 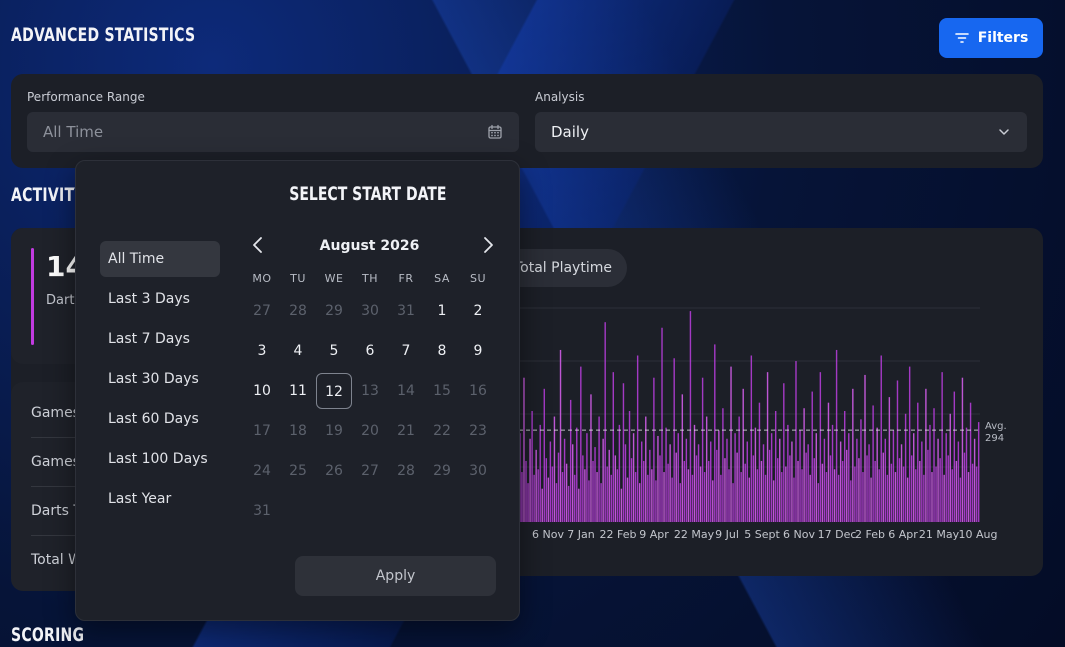 What do you see at coordinates (978, 534) in the screenshot?
I see `x-tick-label: 10 Aug` at bounding box center [978, 534].